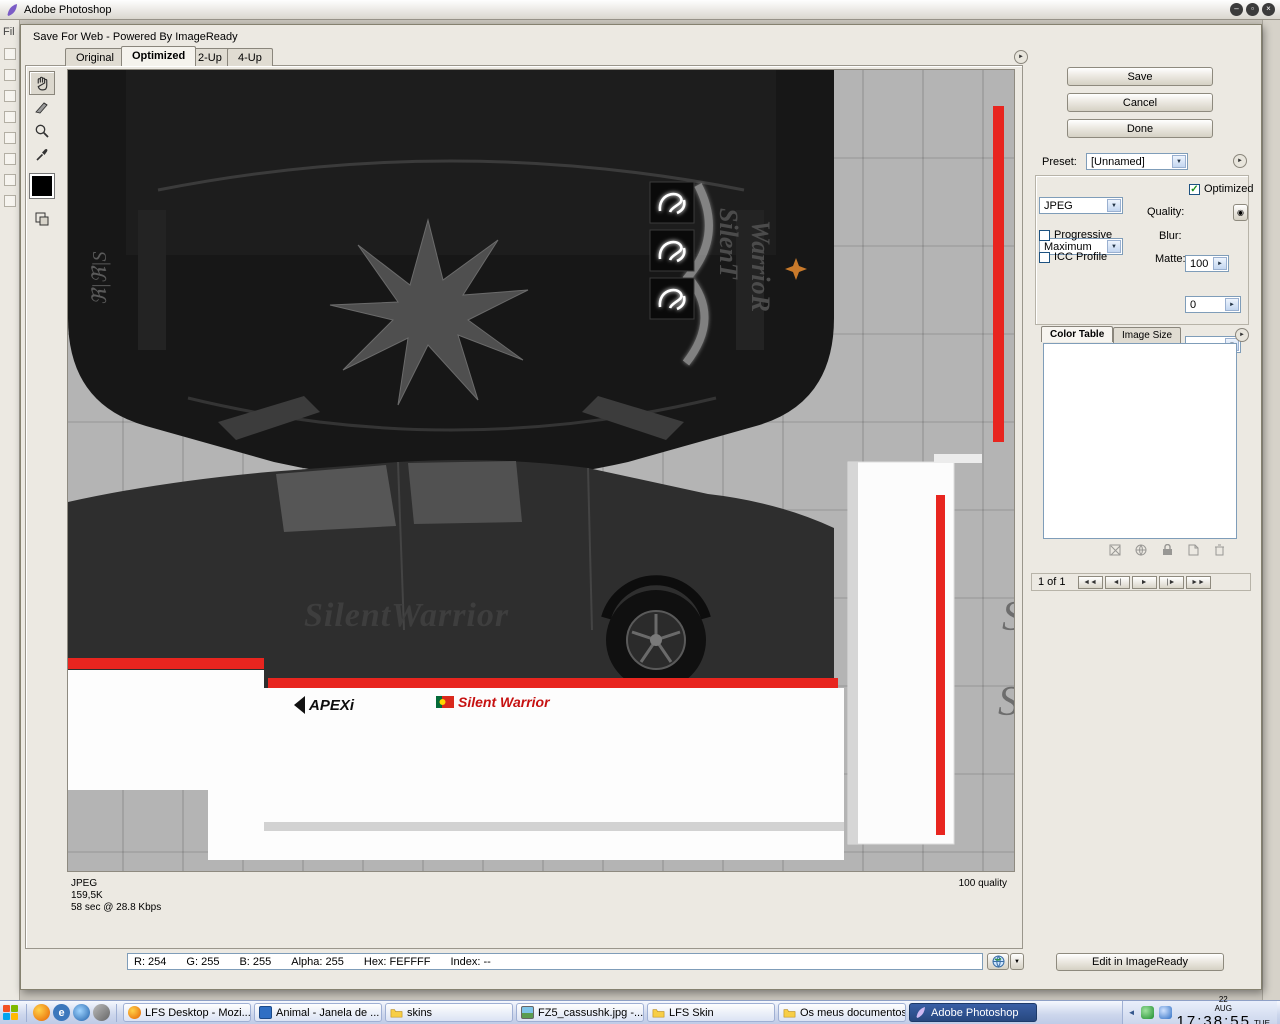 This screenshot has width=1280, height=1024. What do you see at coordinates (1021, 57) in the screenshot?
I see `preview-menu-button: ►` at bounding box center [1021, 57].